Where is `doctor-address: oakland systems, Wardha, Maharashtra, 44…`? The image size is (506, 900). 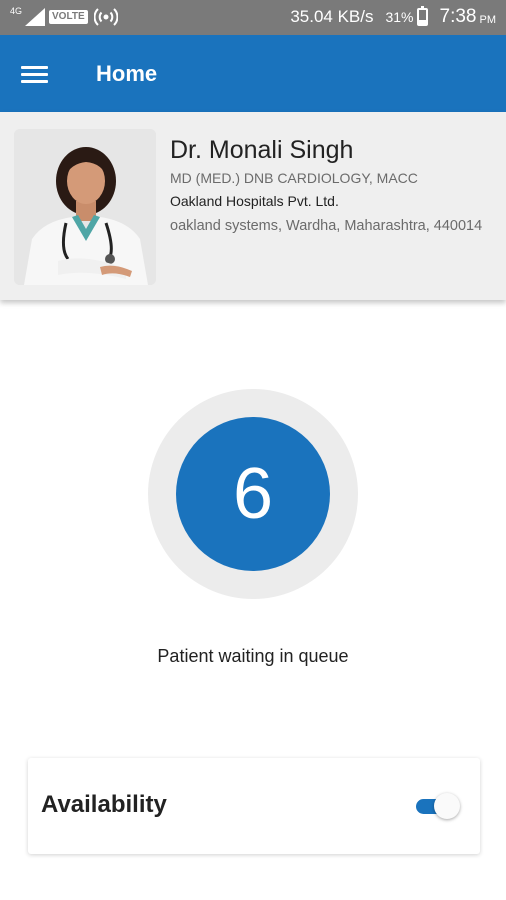
doctor-address: oakland systems, Wardha, Maharashtra, 44… is located at coordinates (326, 226).